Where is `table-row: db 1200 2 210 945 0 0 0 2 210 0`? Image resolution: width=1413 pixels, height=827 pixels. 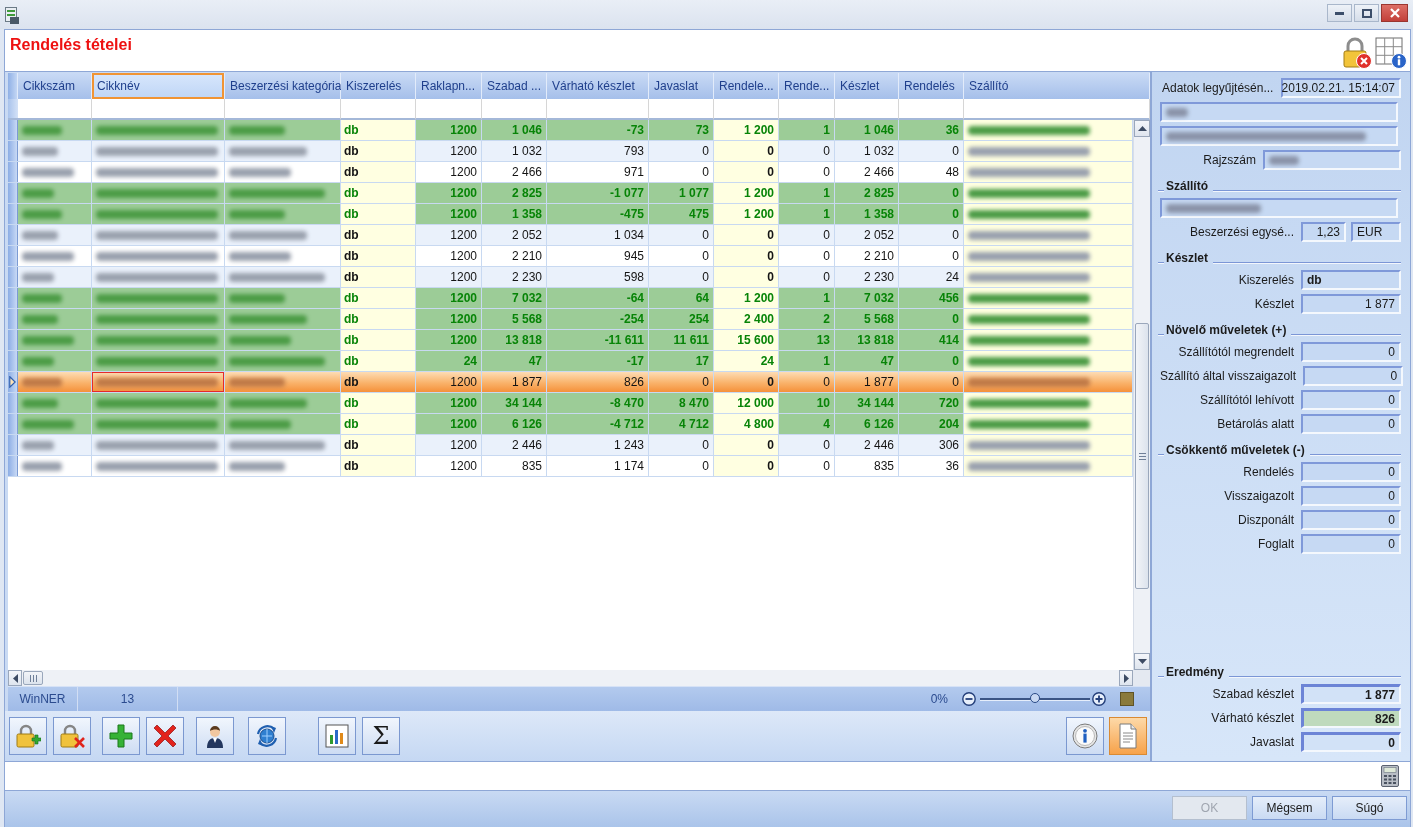 table-row: db 1200 2 210 945 0 0 0 2 210 0 is located at coordinates (570, 256).